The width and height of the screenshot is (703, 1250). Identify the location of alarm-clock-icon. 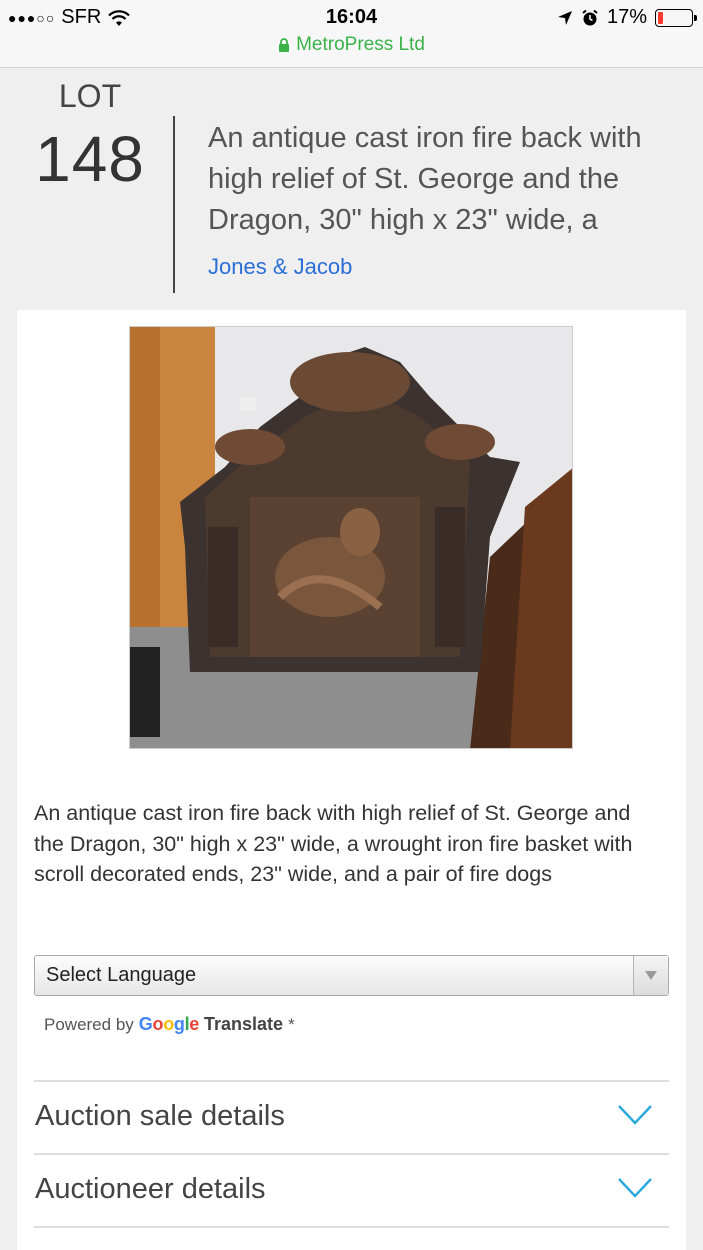
(590, 17).